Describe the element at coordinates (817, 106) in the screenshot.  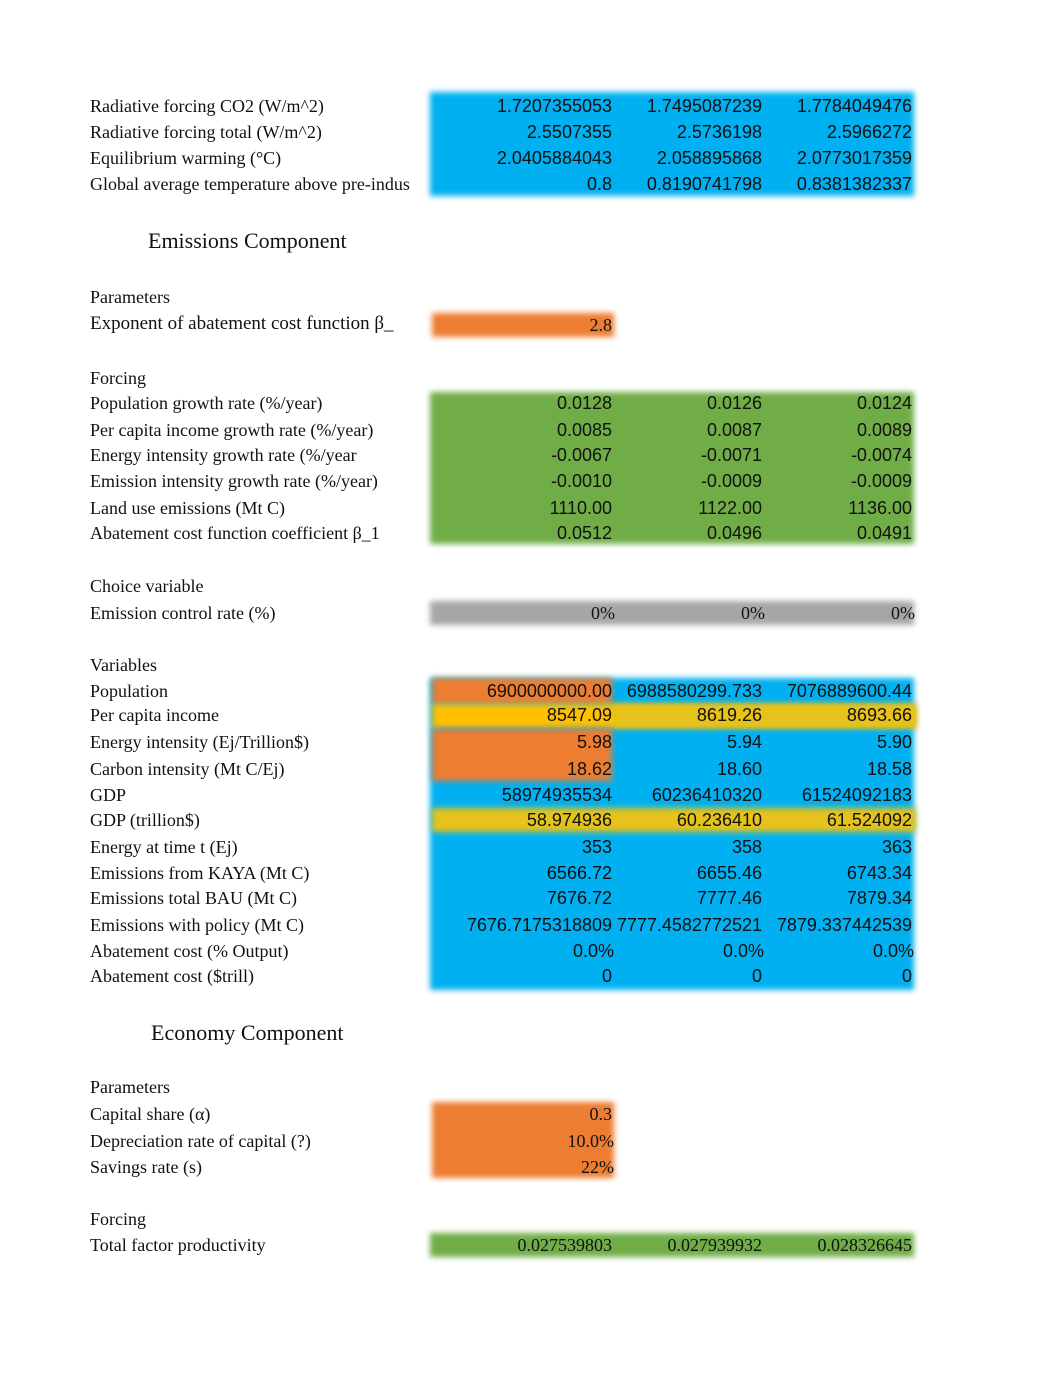
I see `cell-value: 1.7784049476` at that location.